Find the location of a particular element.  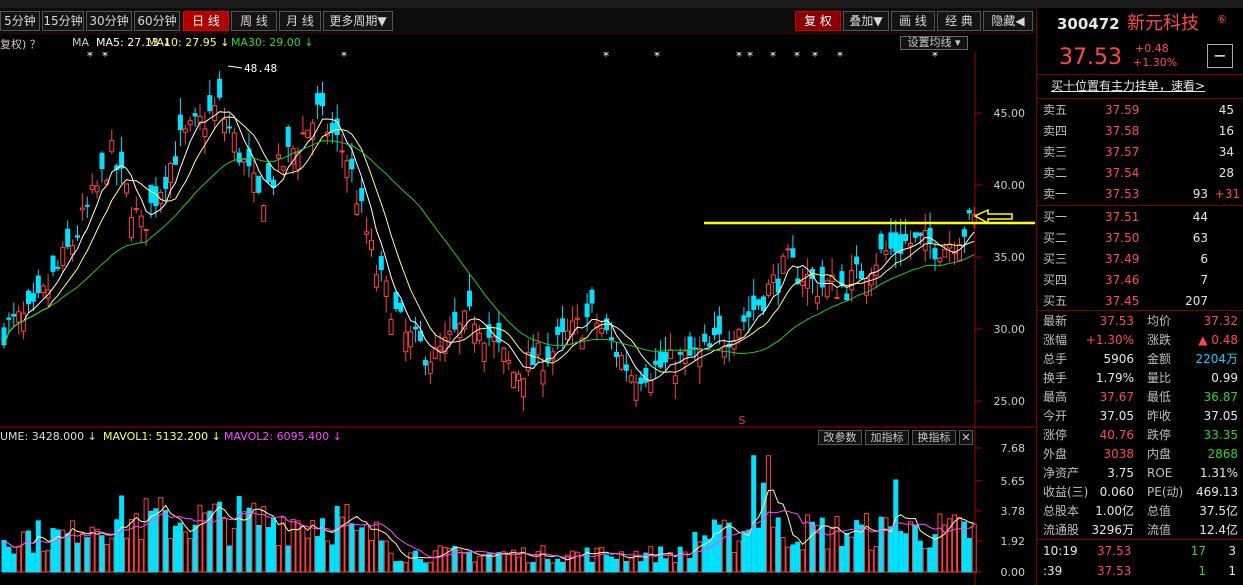

restore-rights-button: 复 权 is located at coordinates (818, 21).